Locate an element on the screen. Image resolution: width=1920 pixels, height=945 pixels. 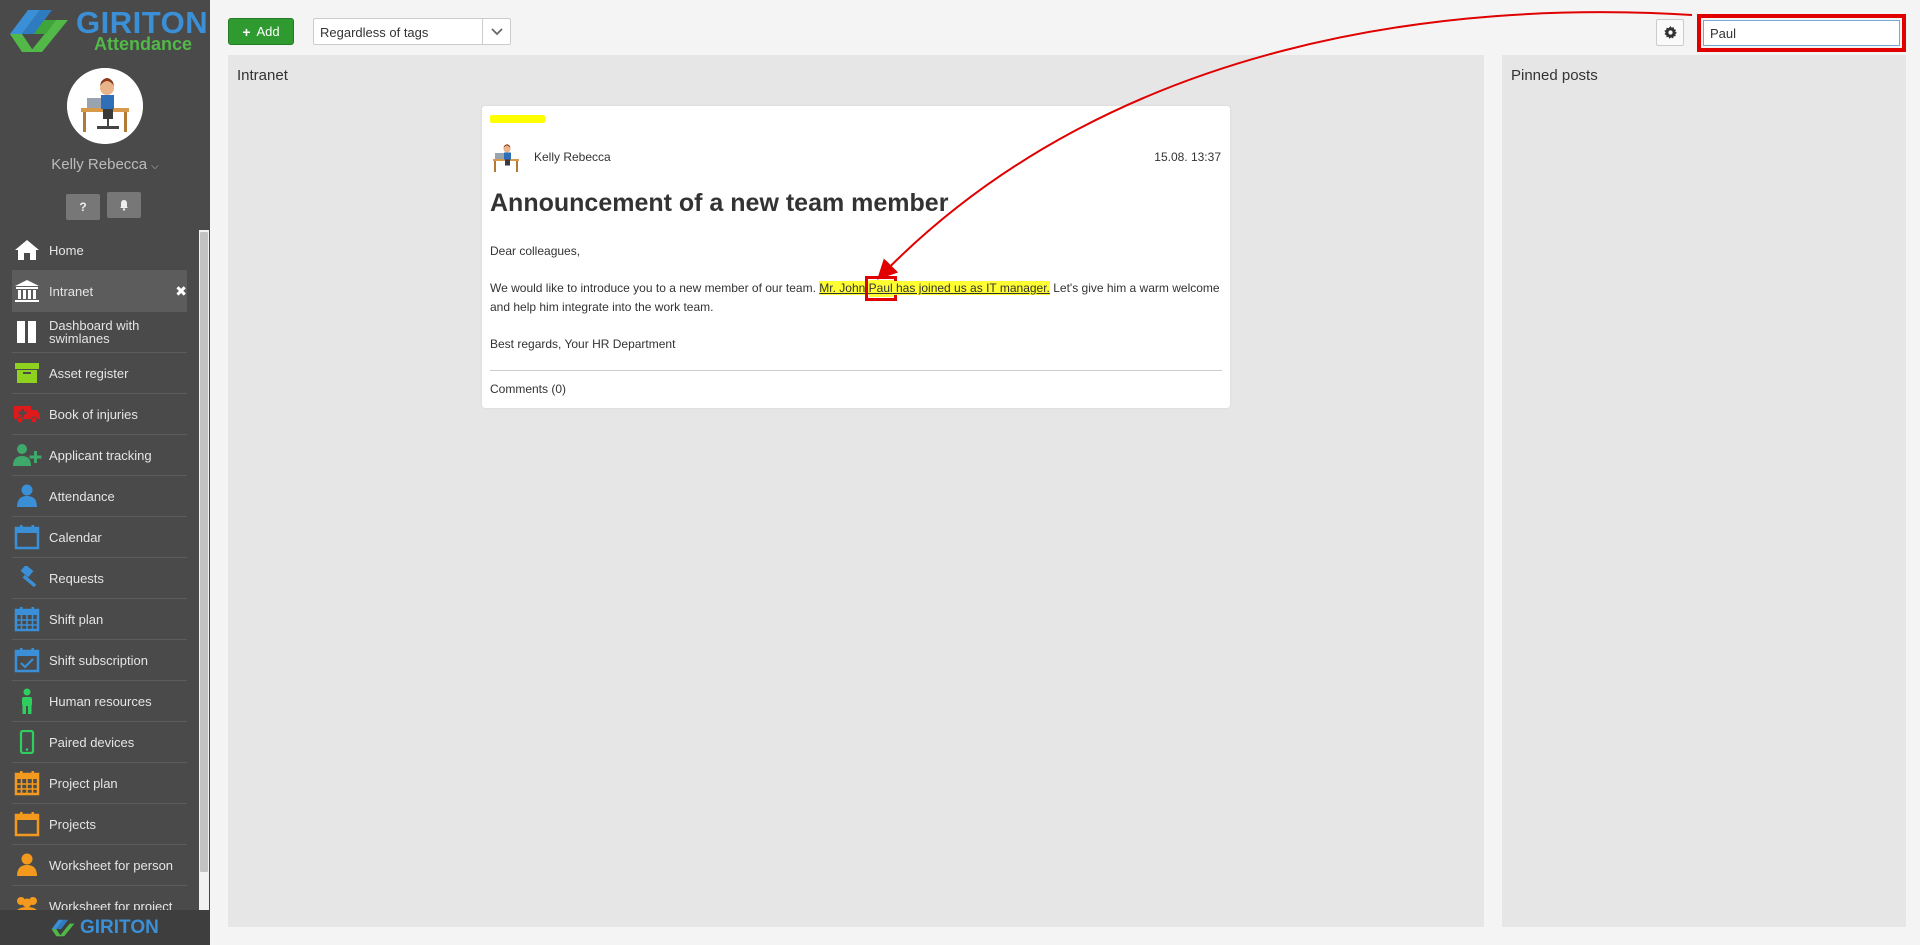
gear-icon is located at coordinates (1670, 32).